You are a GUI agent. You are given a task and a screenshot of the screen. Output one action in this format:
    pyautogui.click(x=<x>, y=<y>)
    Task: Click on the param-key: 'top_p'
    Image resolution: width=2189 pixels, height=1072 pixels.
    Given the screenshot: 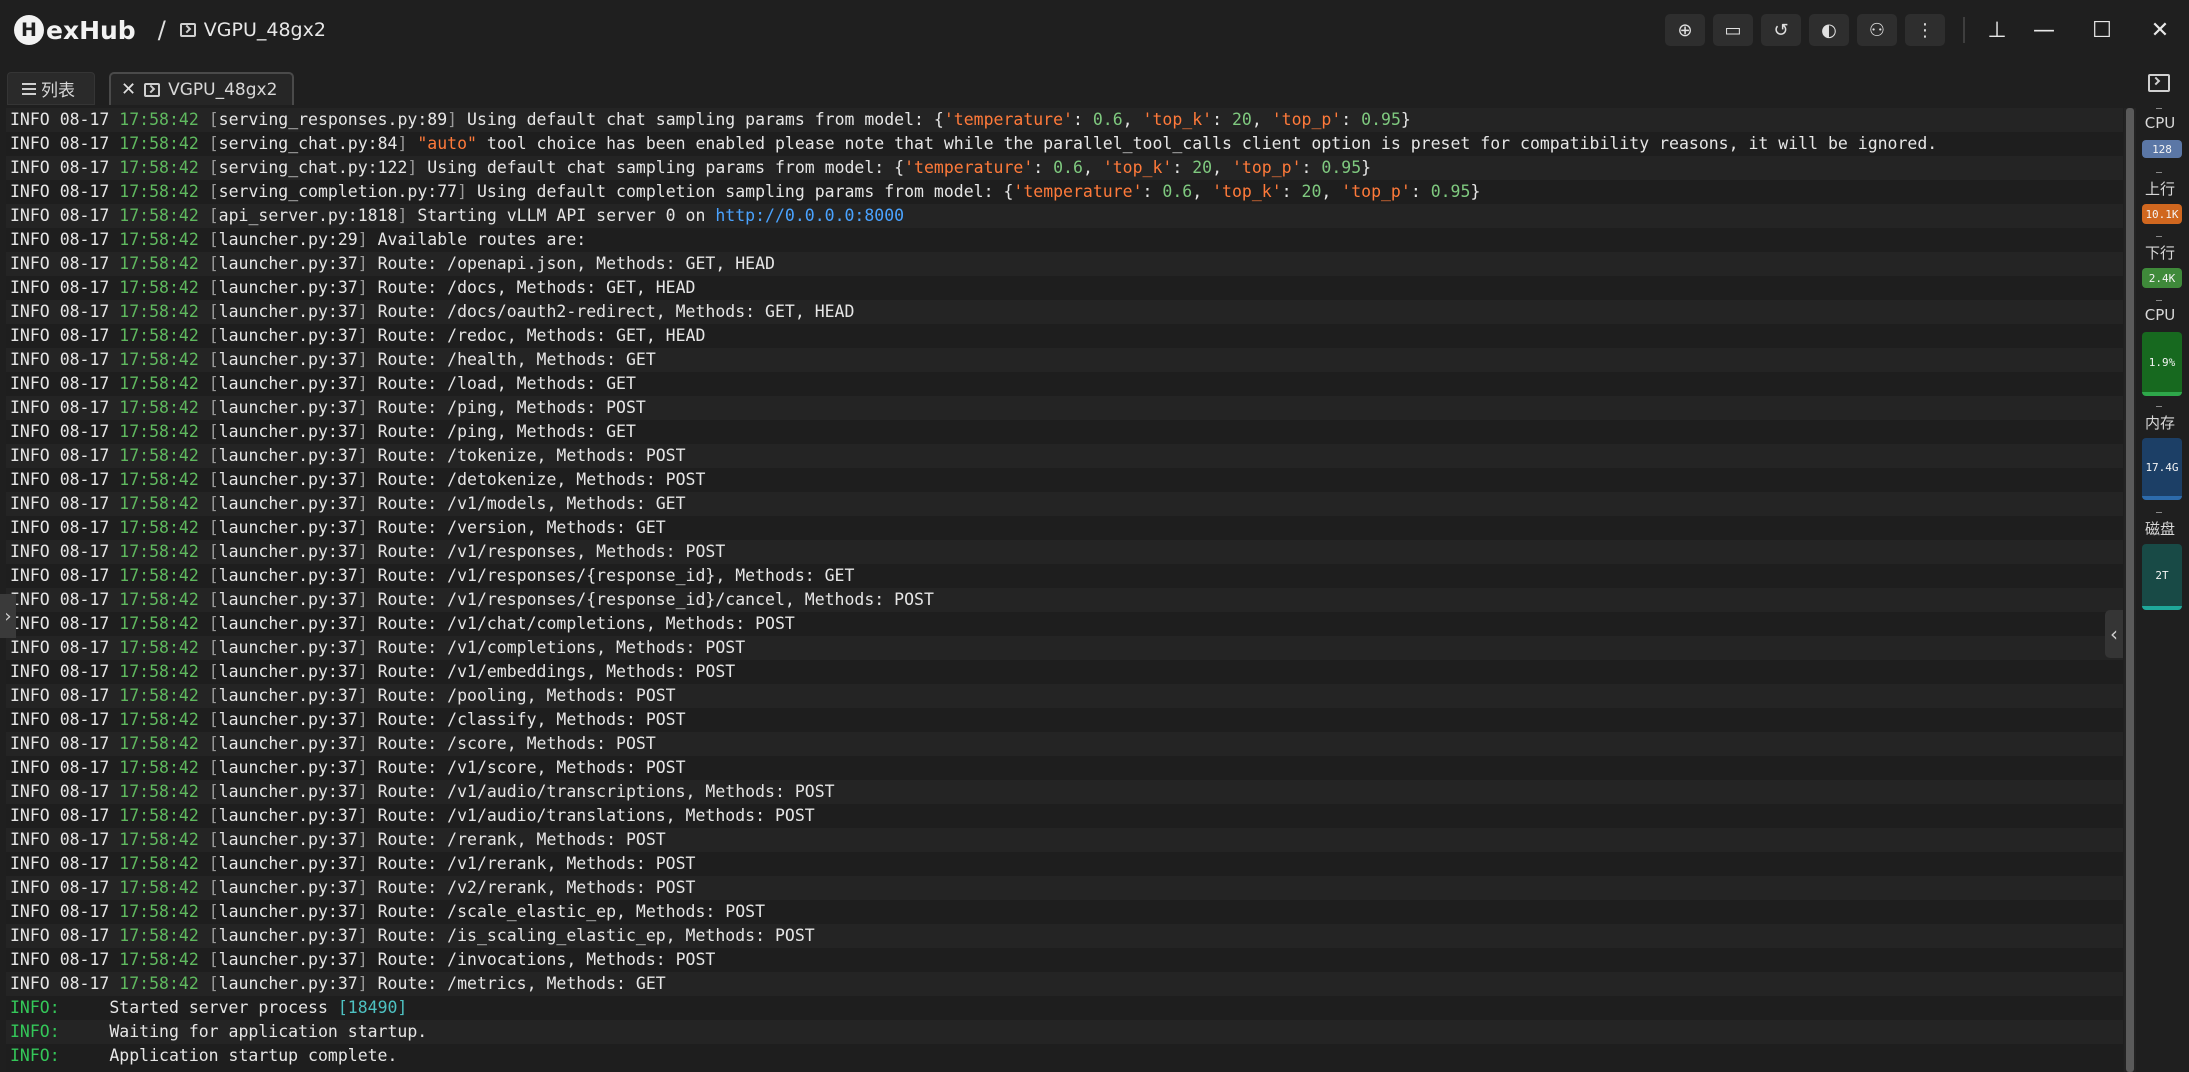 What is the action you would take?
    pyautogui.click(x=1306, y=119)
    